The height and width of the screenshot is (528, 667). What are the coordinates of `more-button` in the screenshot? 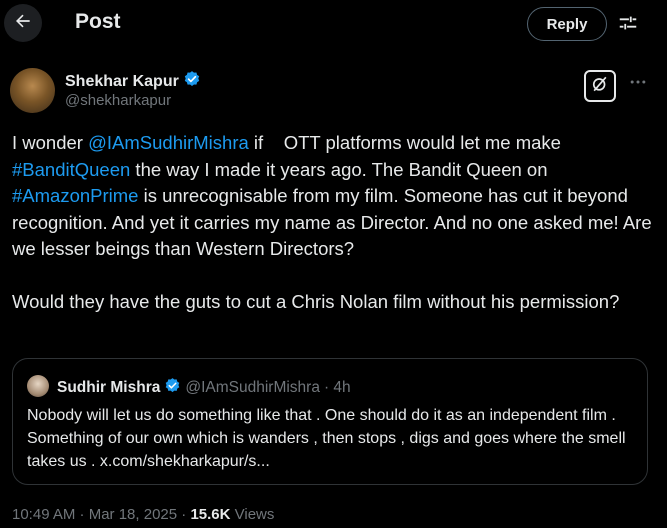 It's located at (638, 84).